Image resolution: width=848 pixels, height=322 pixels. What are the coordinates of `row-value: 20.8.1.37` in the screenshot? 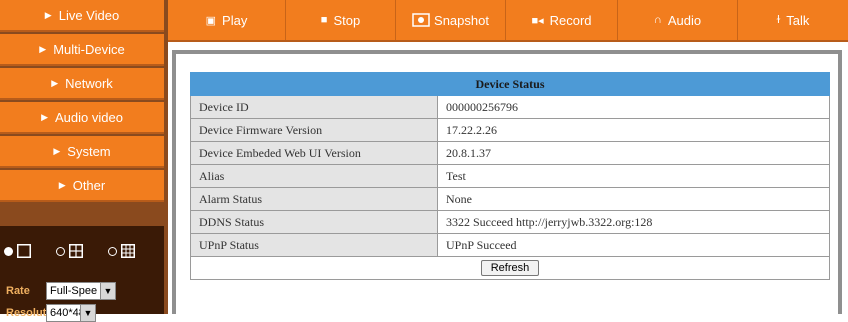 It's located at (633, 153).